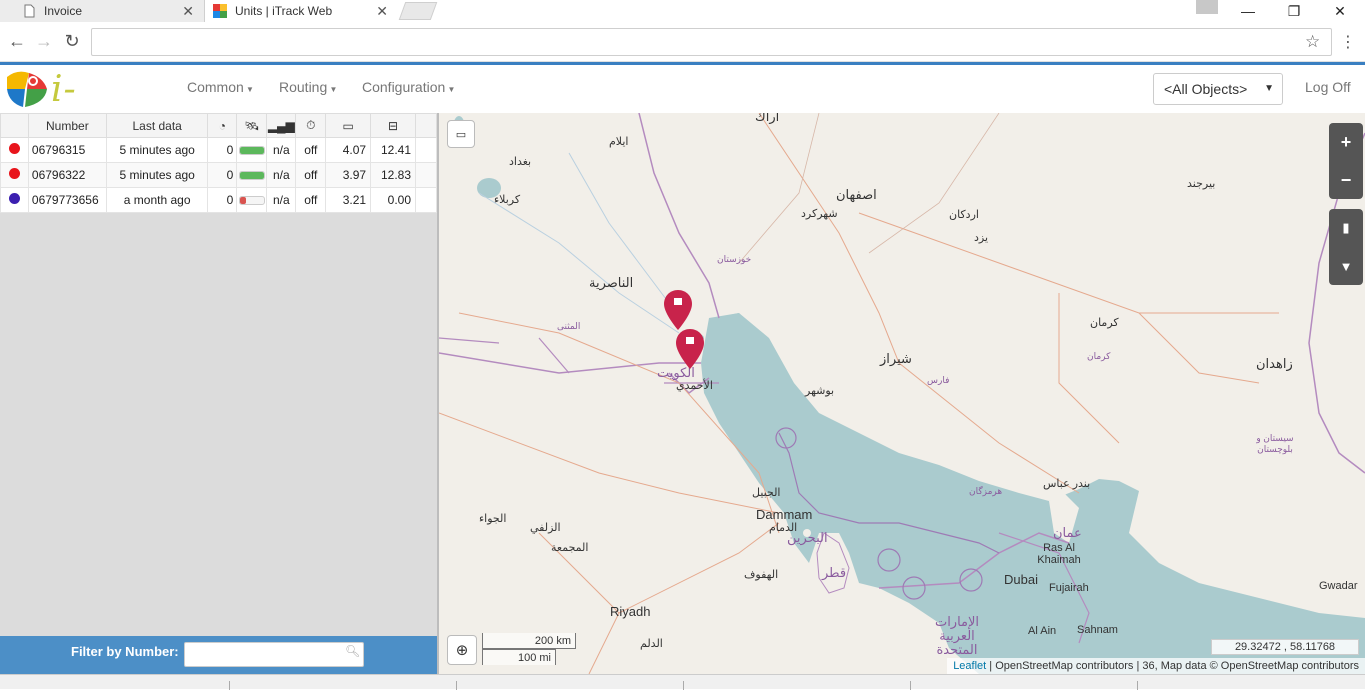 The height and width of the screenshot is (690, 1365). I want to click on map-label-ras-al-khaimah: Ras Al Khaimah, so click(1059, 554).